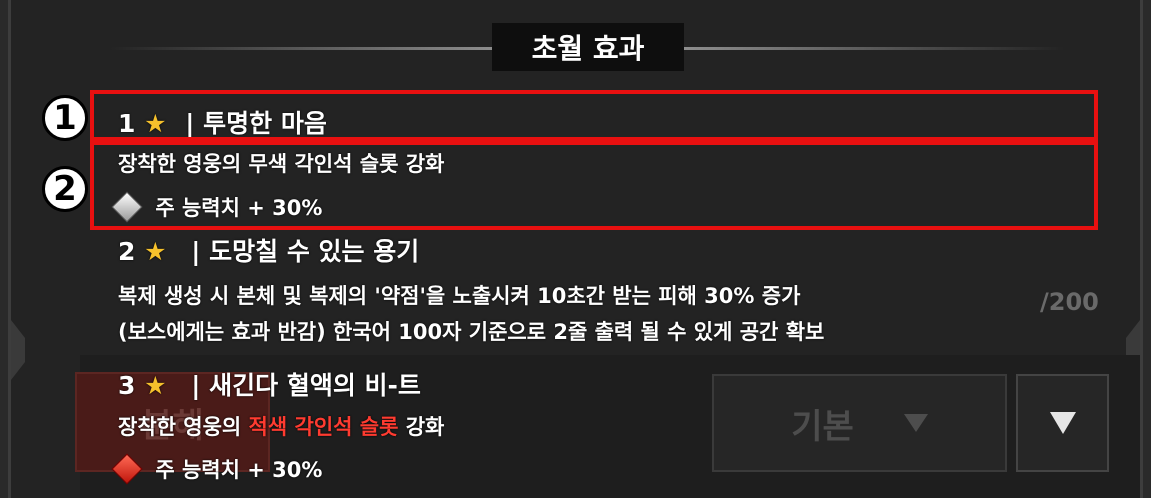 The width and height of the screenshot is (1151, 498). Describe the element at coordinates (239, 470) in the screenshot. I see `effect-3-bonus: 주 능력치 + 30%` at that location.